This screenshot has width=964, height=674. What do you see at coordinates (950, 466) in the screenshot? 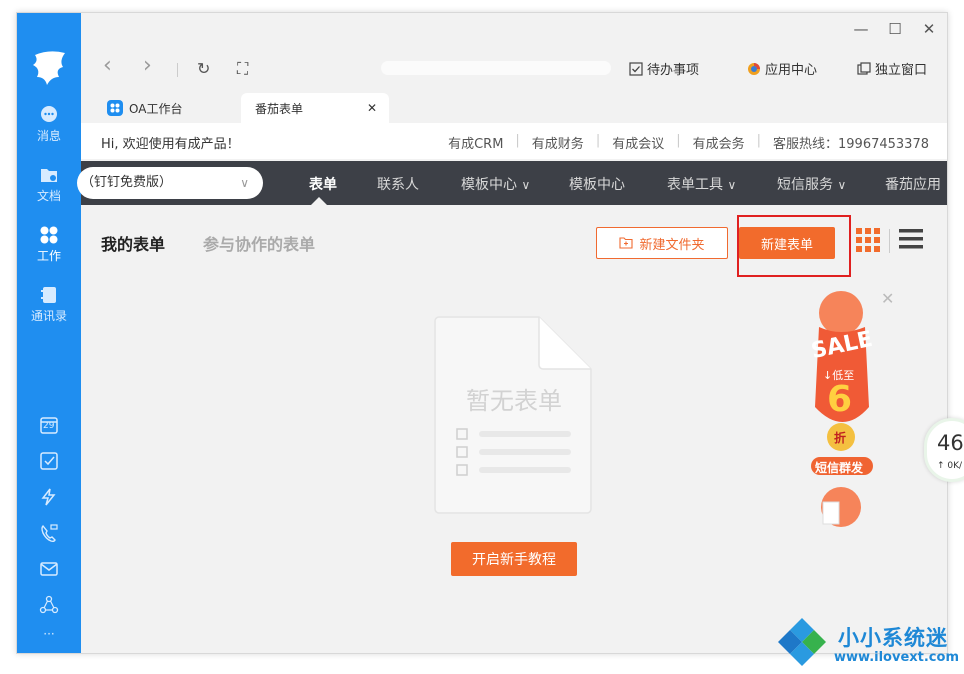
I see `speed-sub: ↑ 0K/` at bounding box center [950, 466].